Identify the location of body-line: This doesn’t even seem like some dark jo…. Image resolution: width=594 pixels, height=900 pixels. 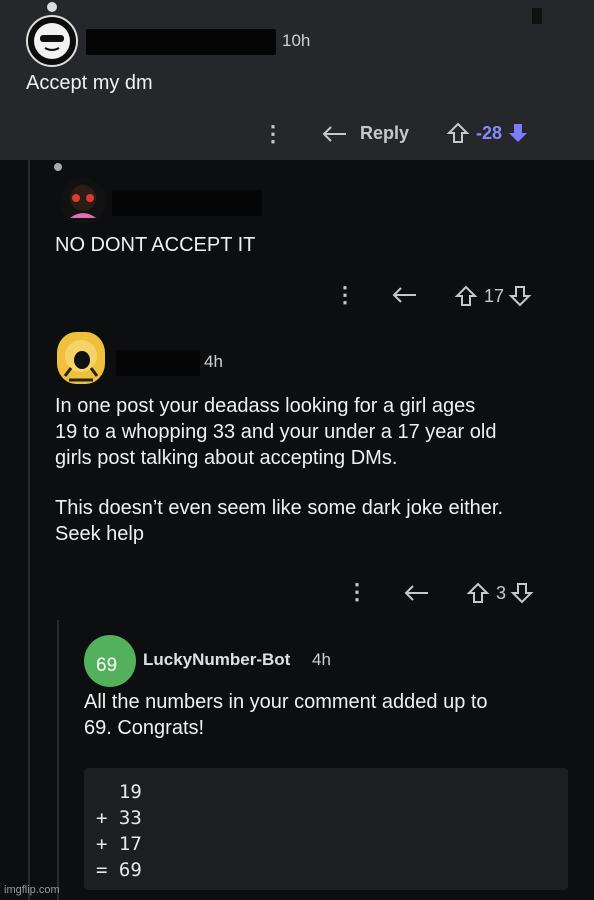
(279, 508).